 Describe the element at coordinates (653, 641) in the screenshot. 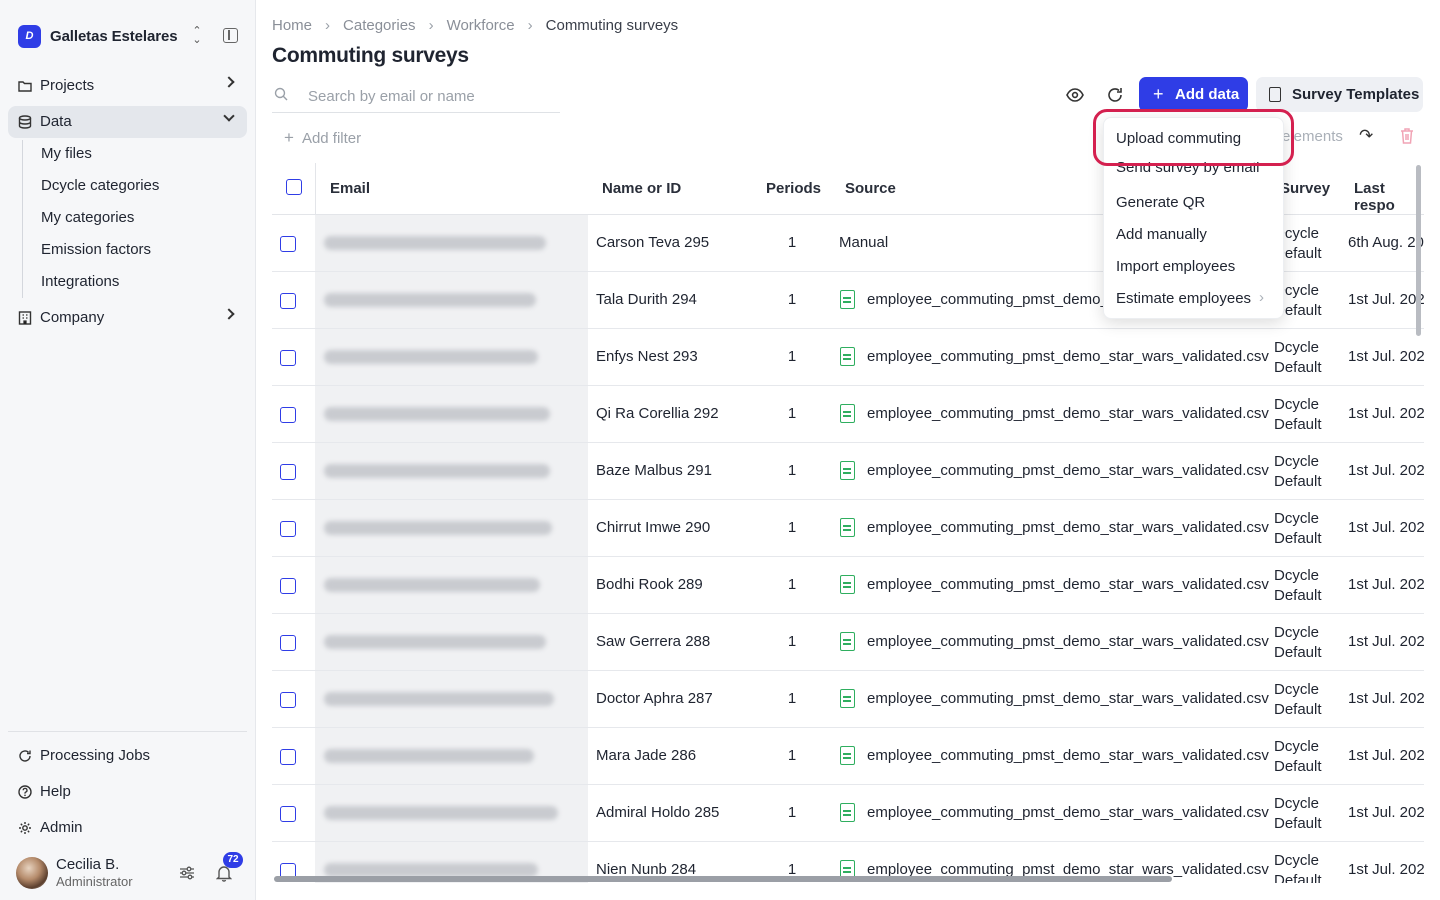

I see `row-name: Saw Gerrera 288` at that location.